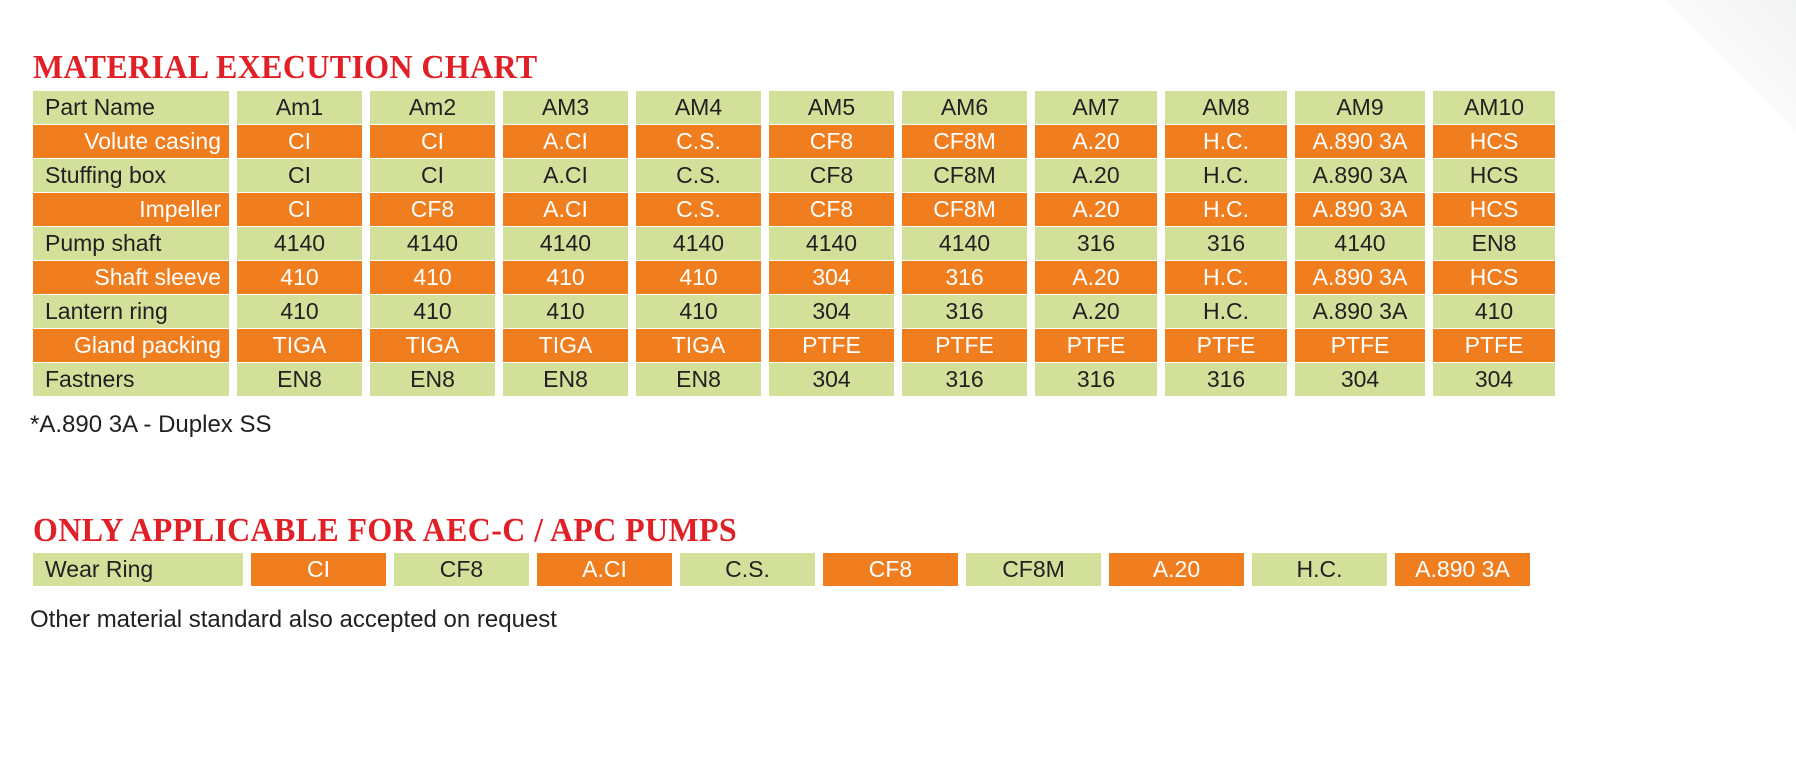 The width and height of the screenshot is (1796, 758). What do you see at coordinates (432, 107) in the screenshot?
I see `table-header-am2: Am2` at bounding box center [432, 107].